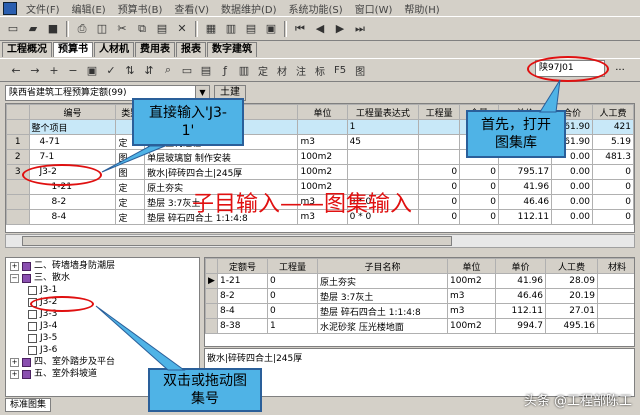 This screenshot has height=415, width=640. I want to click on detail-cell: 46.46, so click(520, 296).